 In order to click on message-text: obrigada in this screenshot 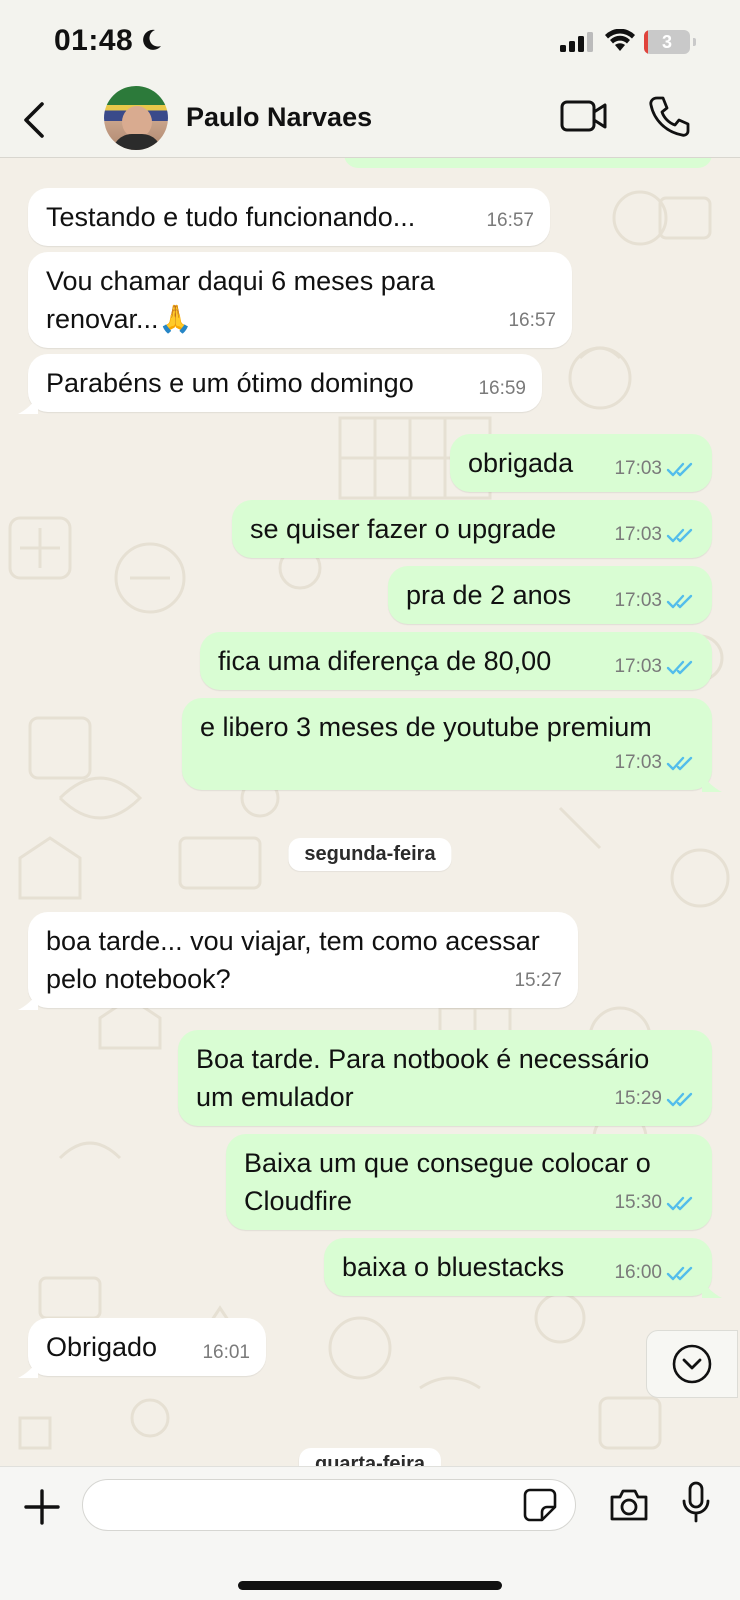, I will do `click(521, 463)`.